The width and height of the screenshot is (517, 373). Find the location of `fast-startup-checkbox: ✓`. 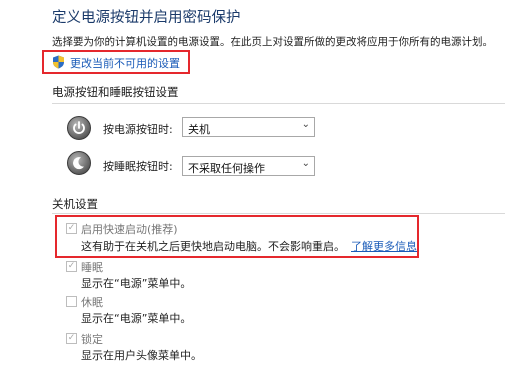

fast-startup-checkbox: ✓ is located at coordinates (71, 228).